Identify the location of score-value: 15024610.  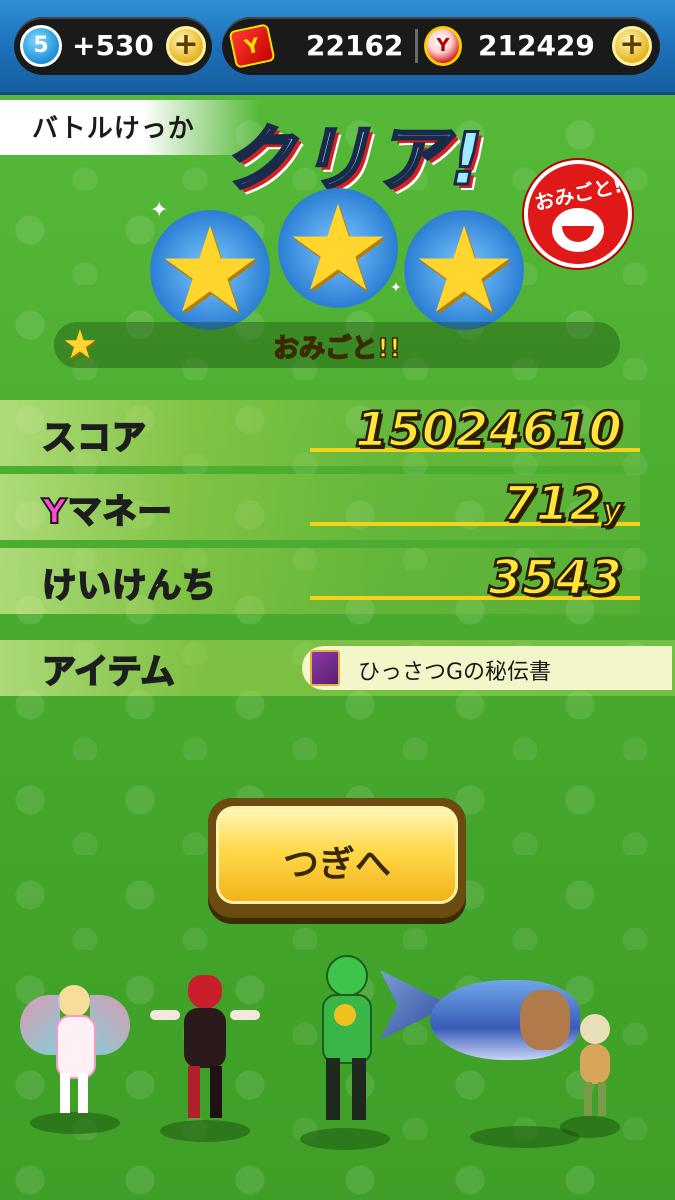
(489, 430).